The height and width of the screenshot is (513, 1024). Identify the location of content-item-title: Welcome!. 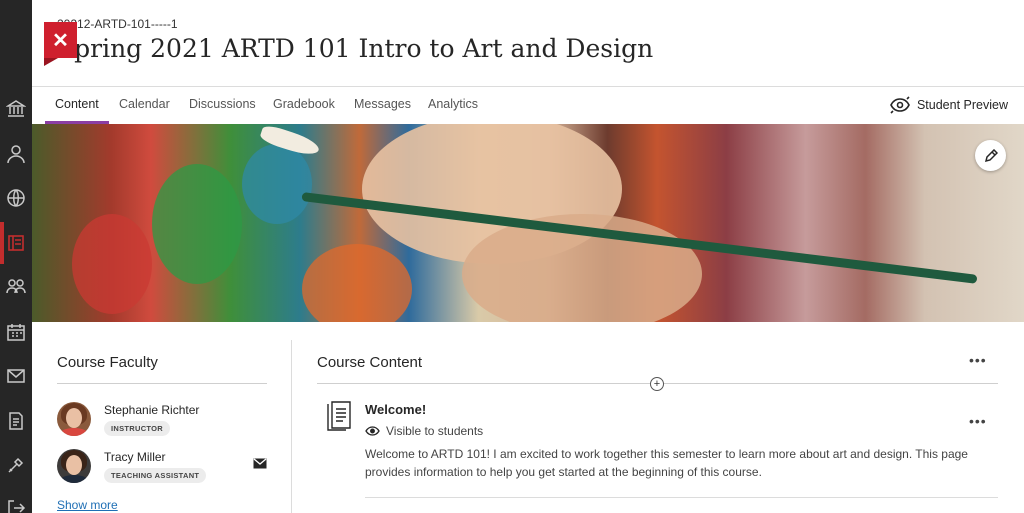
(395, 409).